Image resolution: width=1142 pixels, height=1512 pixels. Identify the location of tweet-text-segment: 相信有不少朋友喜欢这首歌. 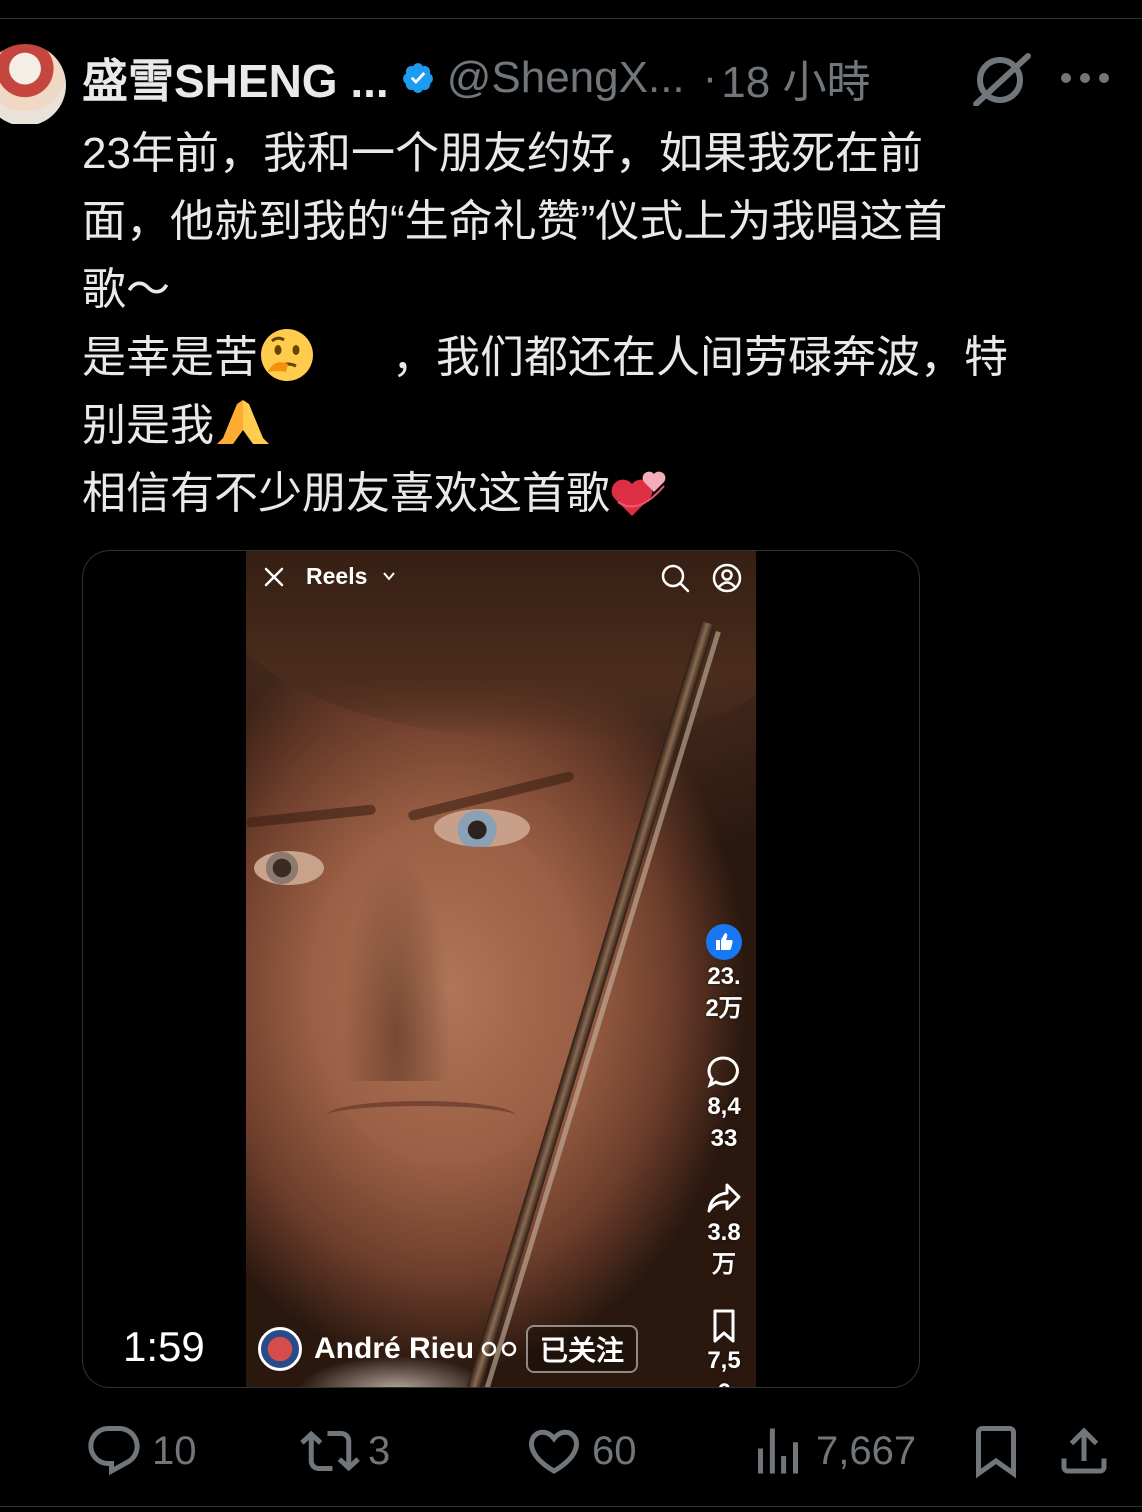
(346, 493).